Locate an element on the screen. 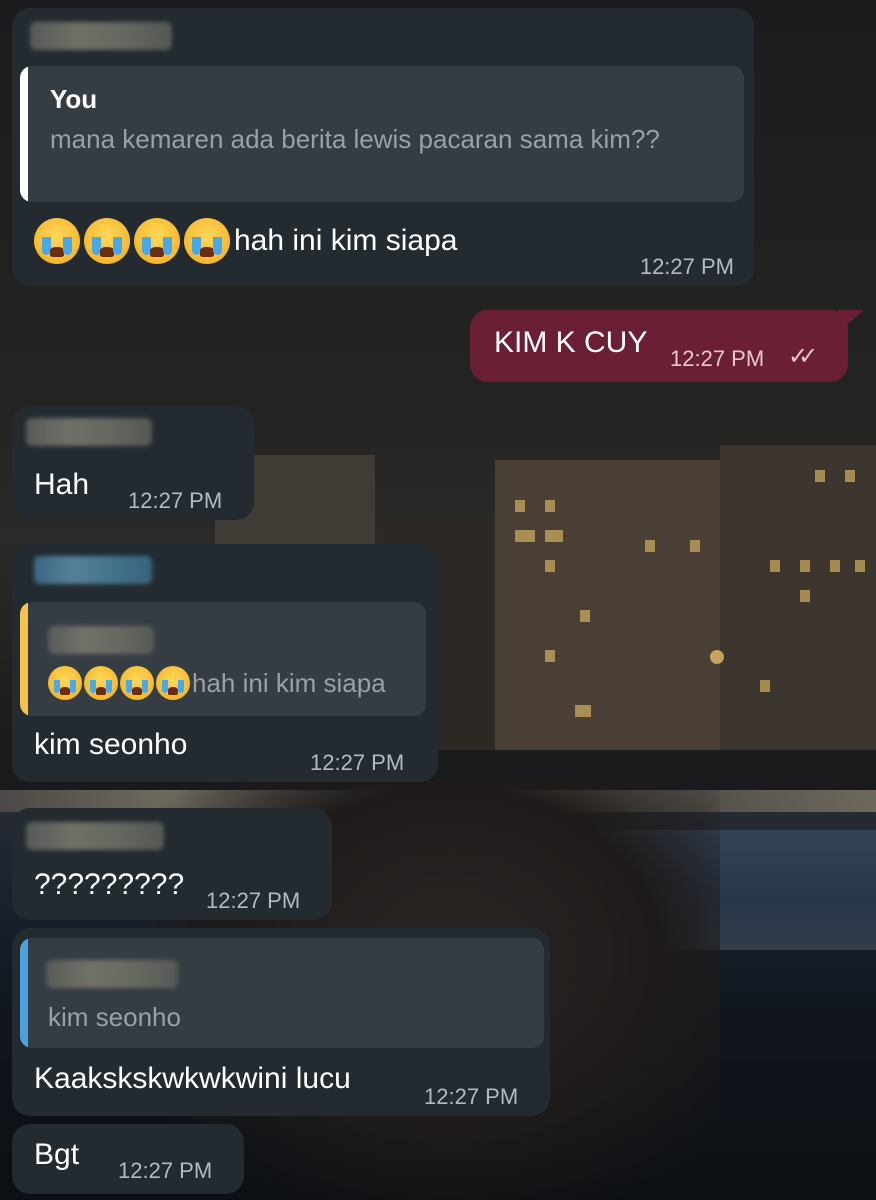 The height and width of the screenshot is (1200, 876). message-text: kim seonho is located at coordinates (111, 744).